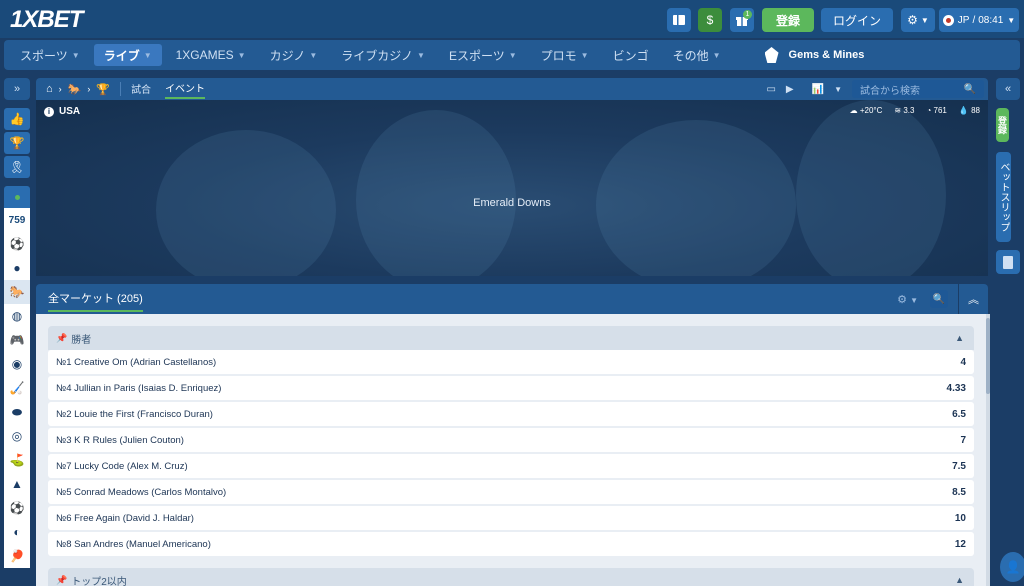  Describe the element at coordinates (511, 518) in the screenshot. I see `market-outcome-row: №6 Free Again (David J. Haldar) 10` at that location.